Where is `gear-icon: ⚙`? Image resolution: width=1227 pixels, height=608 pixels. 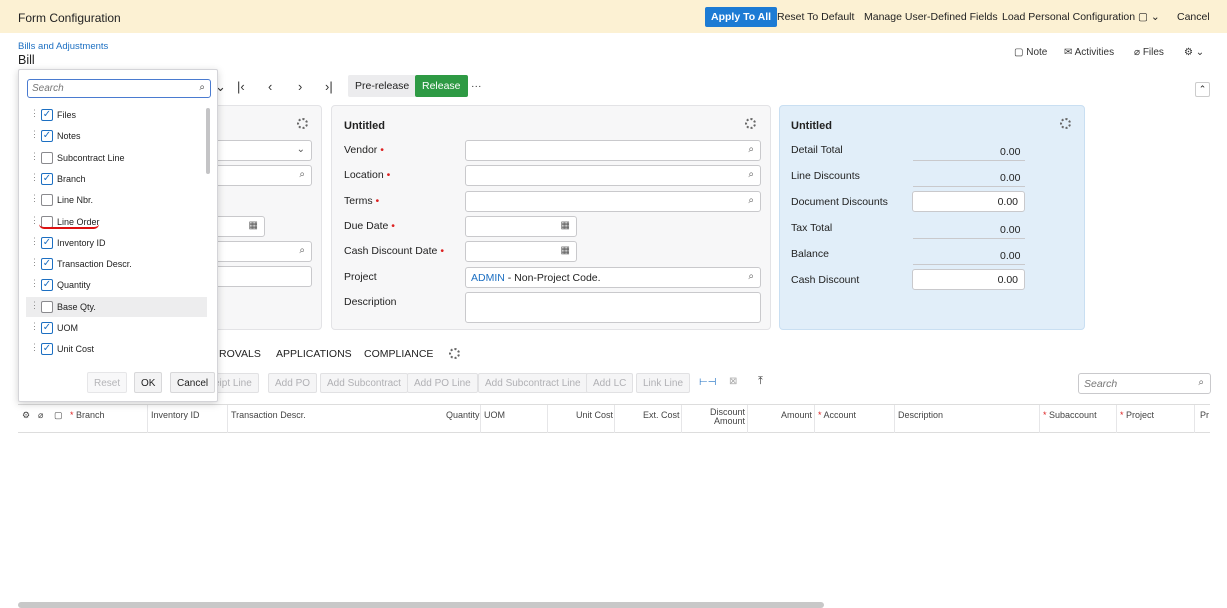
gear-icon: ⚙ is located at coordinates (26, 415).